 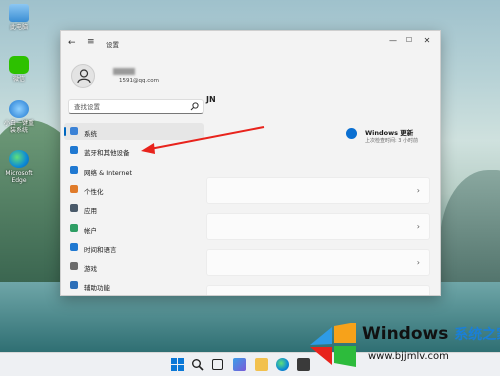 What do you see at coordinates (134, 208) in the screenshot?
I see `sidebar-item: 应用` at bounding box center [134, 208].